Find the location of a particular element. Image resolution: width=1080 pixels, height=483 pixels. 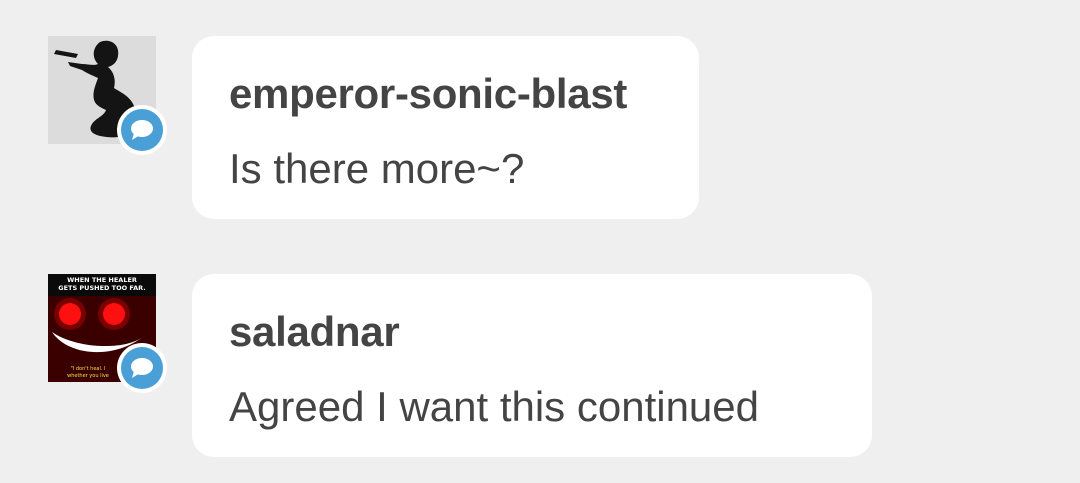

avatar-caption-line2: GETS PUSHED TOO FAR. is located at coordinates (101, 288).